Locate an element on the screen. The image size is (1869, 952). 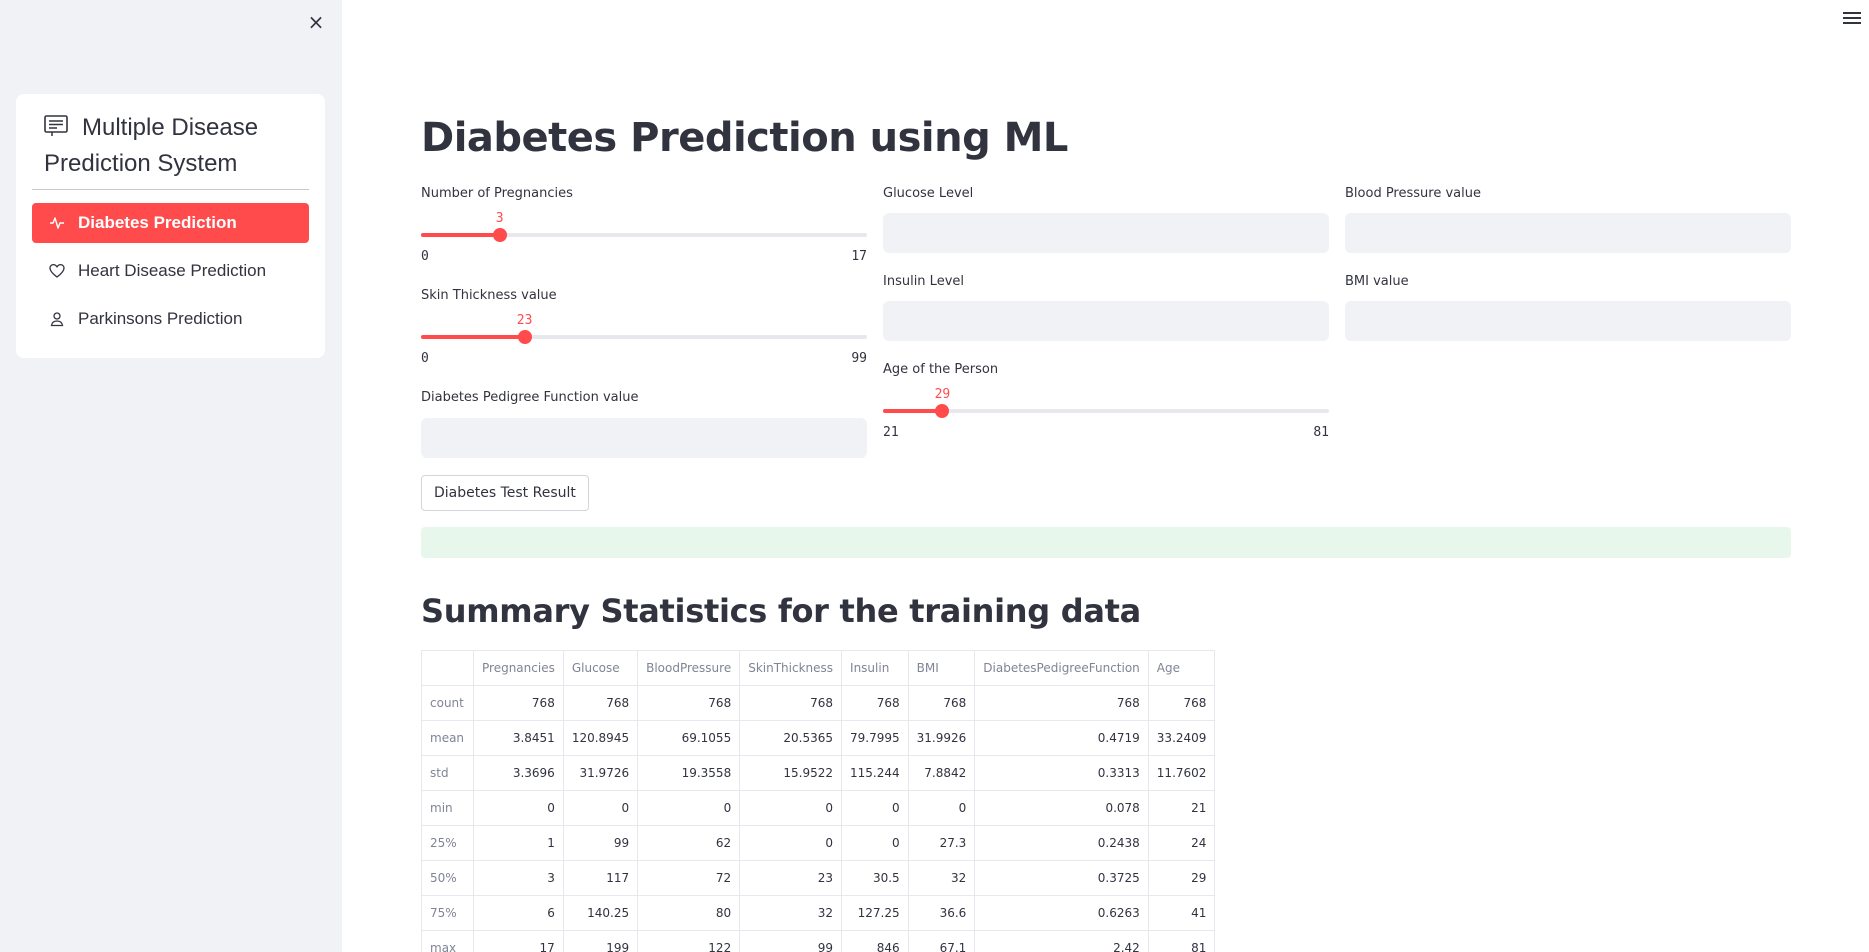
pregnancies-slider: 3 0 17 is located at coordinates (644, 229).